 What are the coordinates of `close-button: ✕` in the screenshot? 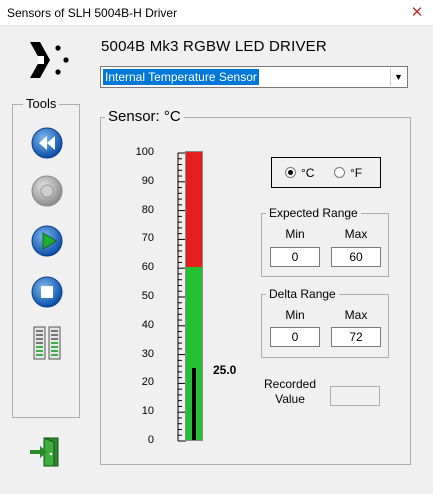 It's located at (417, 13).